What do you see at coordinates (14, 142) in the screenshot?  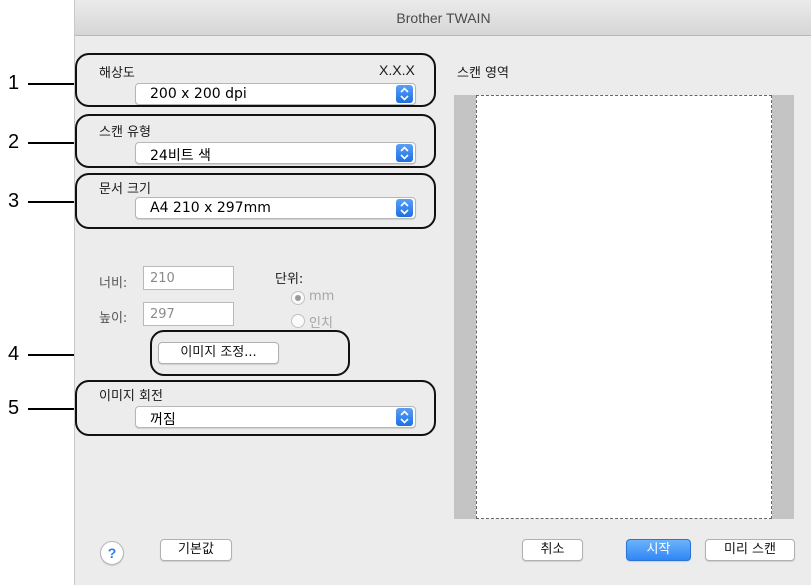 I see `callout-number-2: 2` at bounding box center [14, 142].